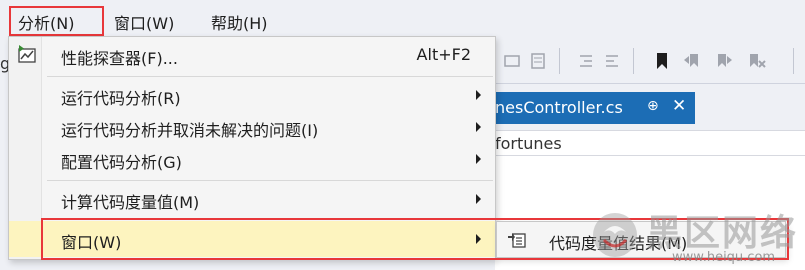 The image size is (805, 270). What do you see at coordinates (756, 61) in the screenshot?
I see `clear-bookmarks-icon` at bounding box center [756, 61].